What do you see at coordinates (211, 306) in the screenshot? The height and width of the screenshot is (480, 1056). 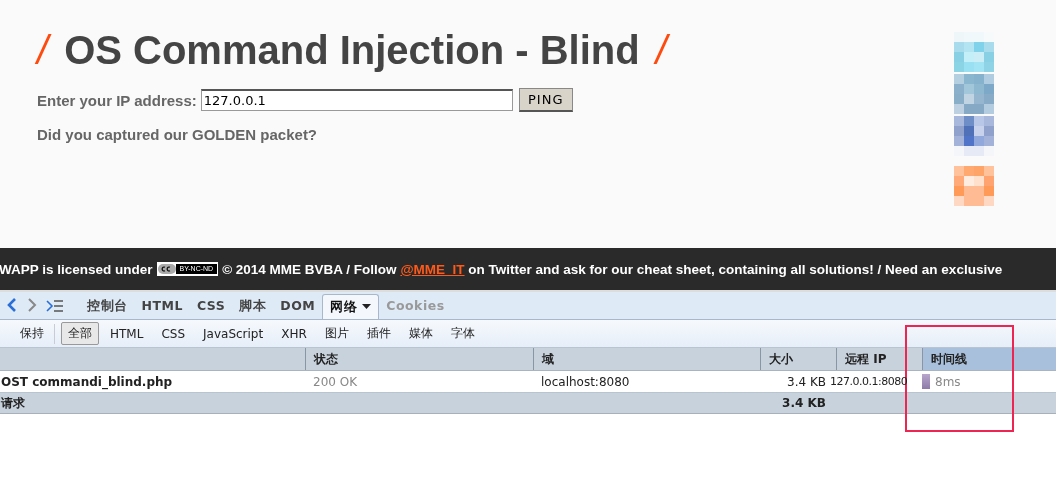 I see `devtools-tab: CSS` at bounding box center [211, 306].